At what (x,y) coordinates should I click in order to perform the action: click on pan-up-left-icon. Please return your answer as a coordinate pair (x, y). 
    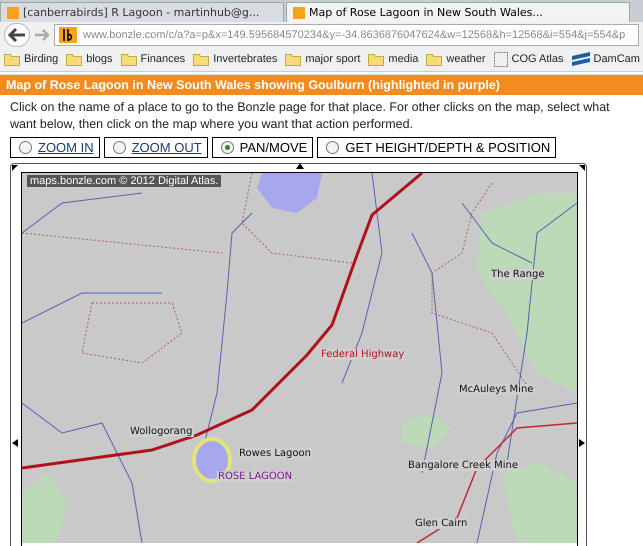
    Looking at the image, I should click on (15, 168).